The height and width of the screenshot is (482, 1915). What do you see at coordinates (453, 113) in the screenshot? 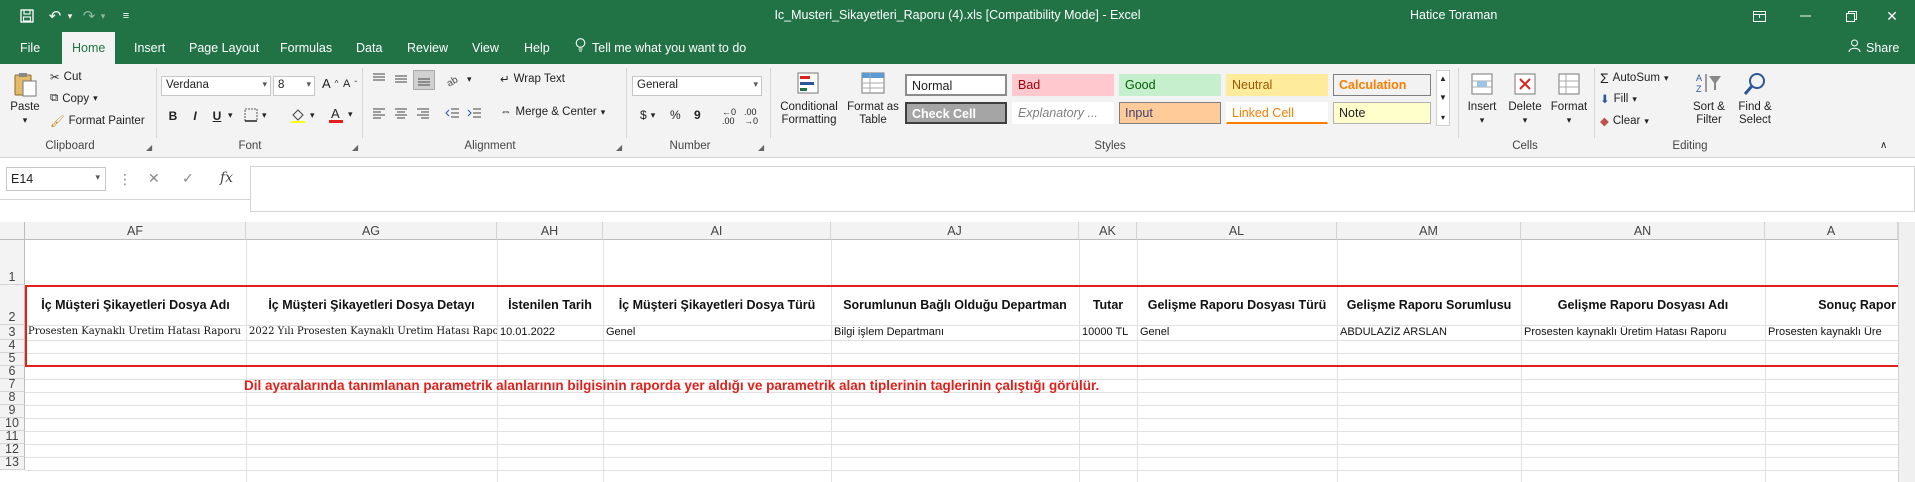
I see `decrease-indent-icon` at bounding box center [453, 113].